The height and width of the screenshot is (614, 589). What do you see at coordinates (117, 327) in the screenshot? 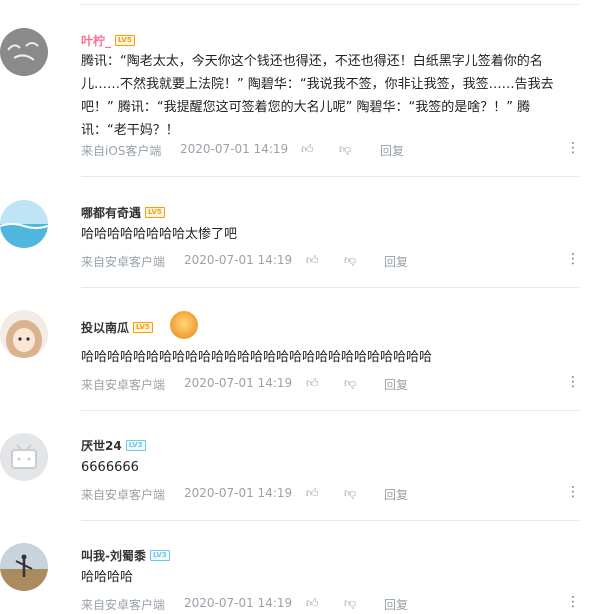
I see `username: 投以南瓜 LV5` at bounding box center [117, 327].